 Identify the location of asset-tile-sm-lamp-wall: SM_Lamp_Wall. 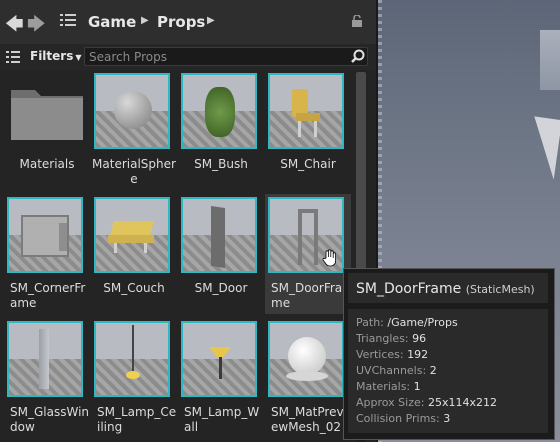
(221, 380).